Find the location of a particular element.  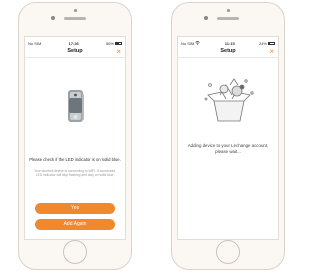

status-bar: No SIM 11:15 24% is located at coordinates (228, 43).